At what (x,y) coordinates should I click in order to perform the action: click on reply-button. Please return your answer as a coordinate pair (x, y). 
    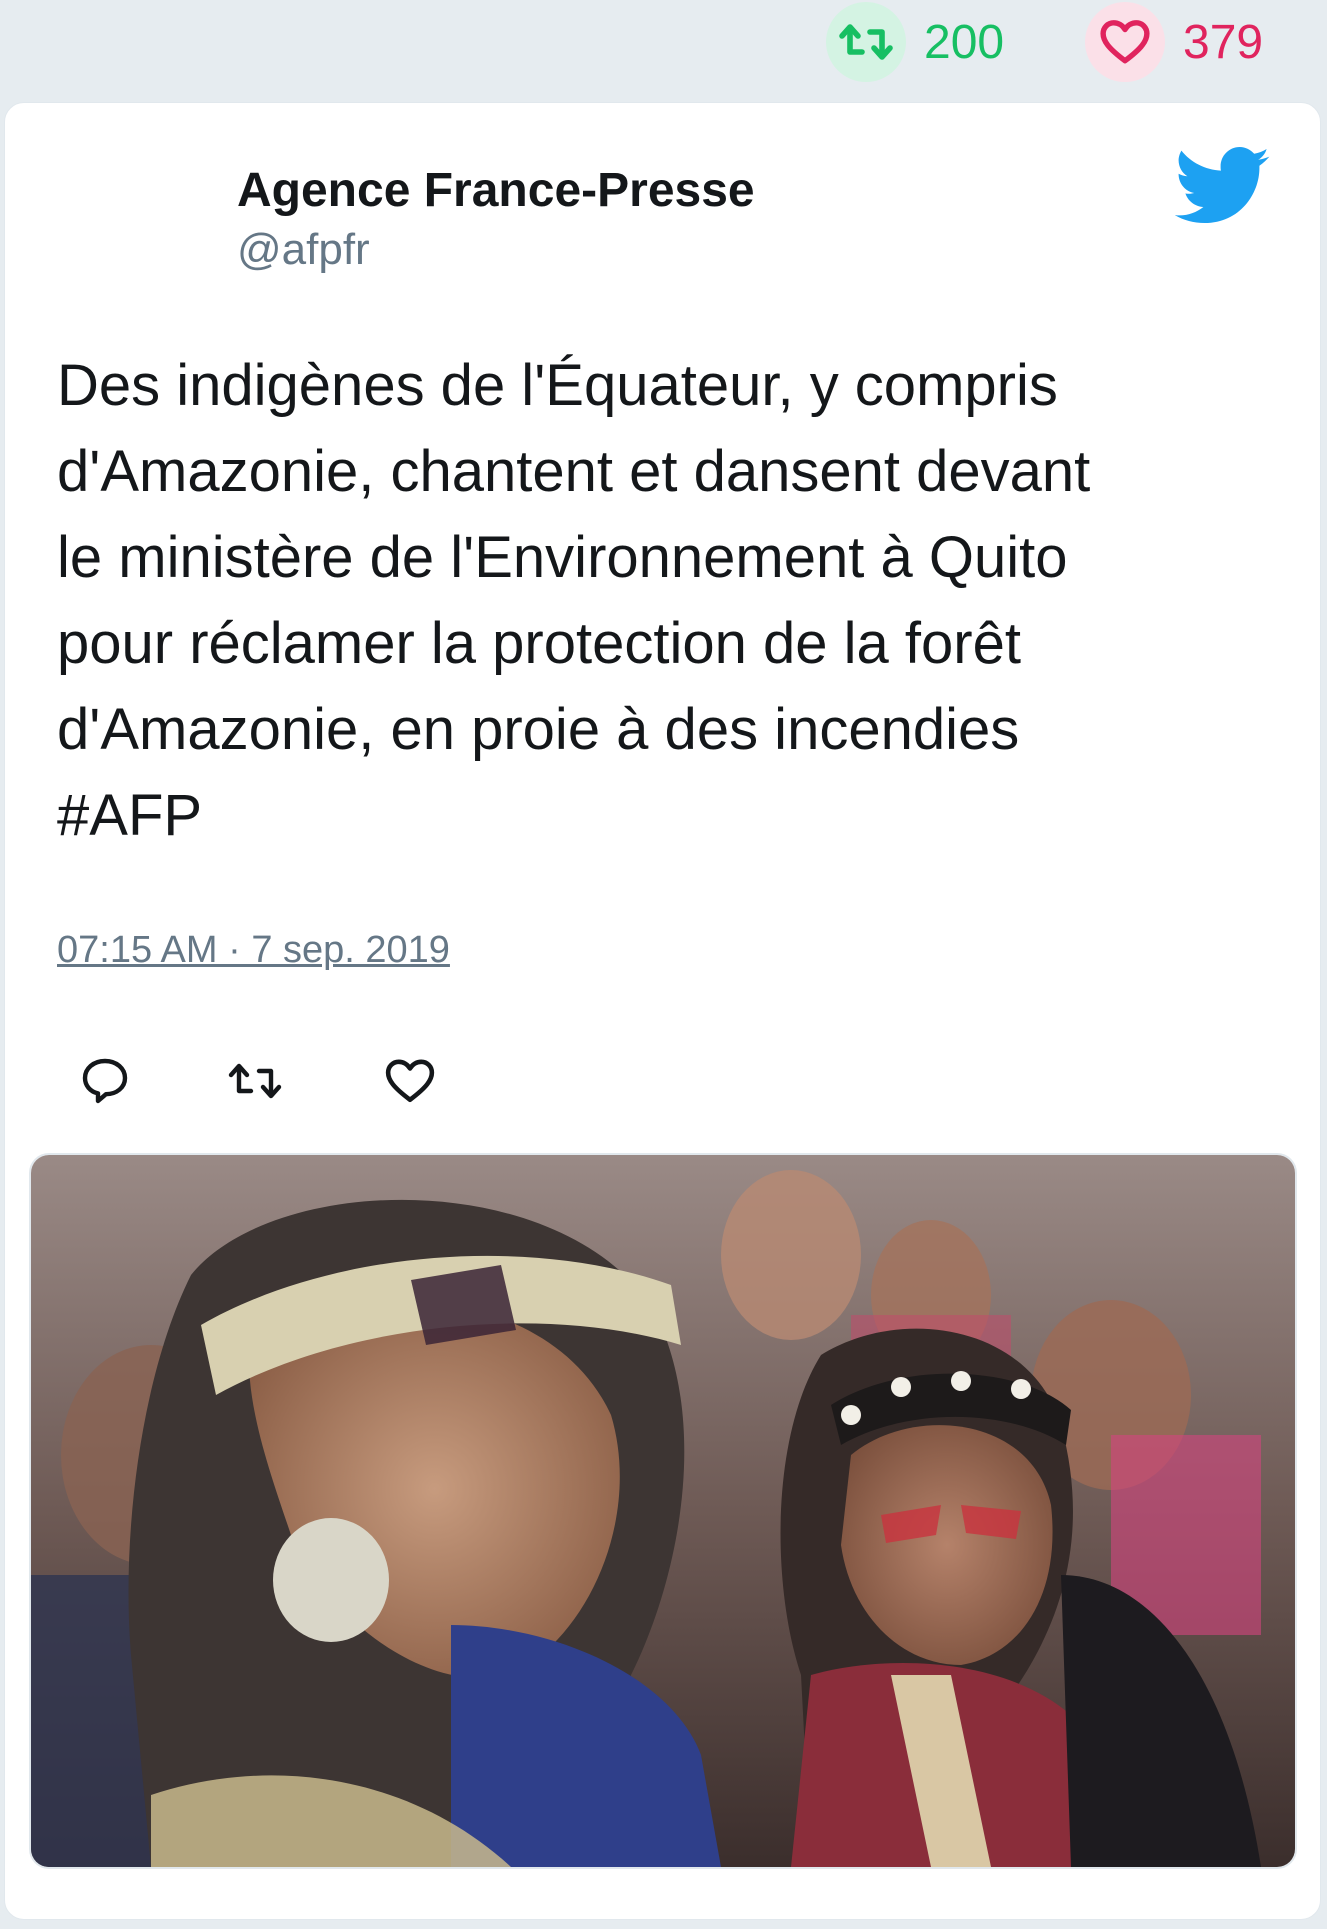
    Looking at the image, I should click on (105, 1081).